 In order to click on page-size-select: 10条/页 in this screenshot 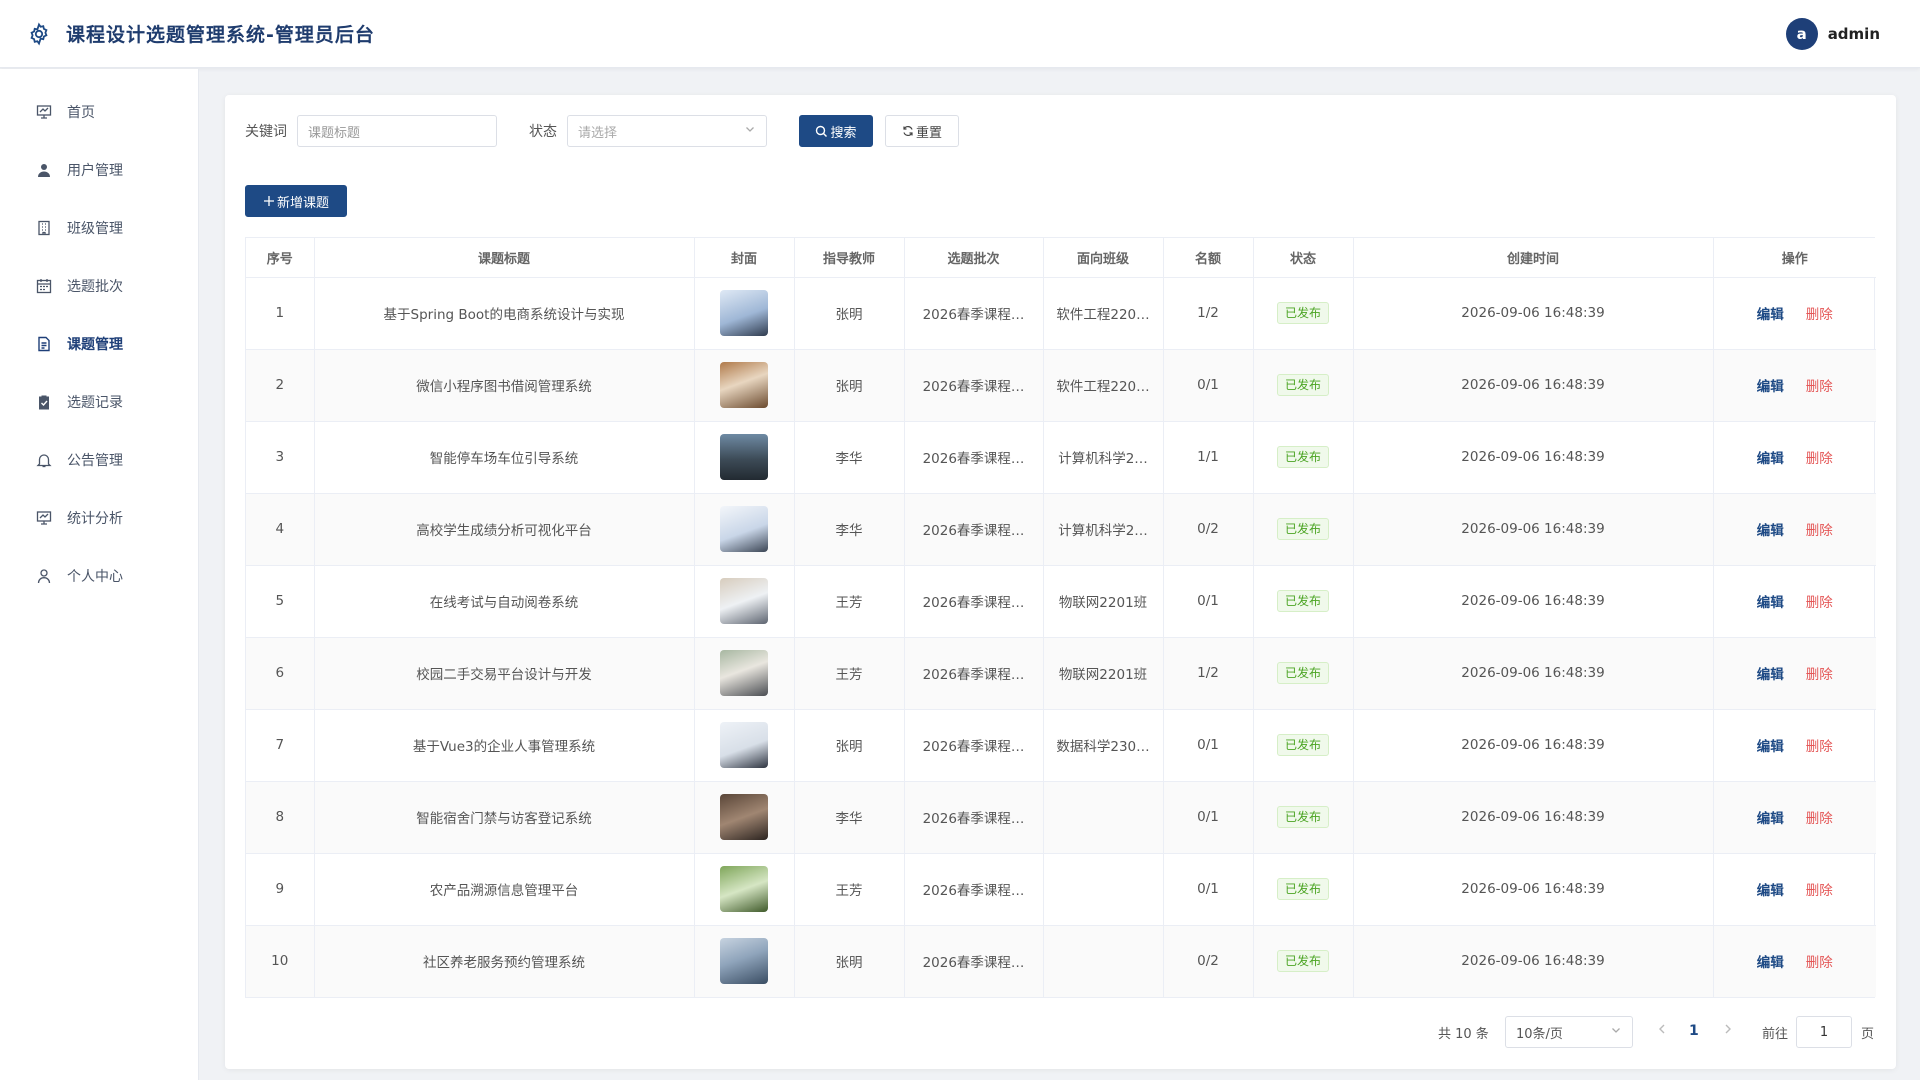, I will do `click(1569, 1032)`.